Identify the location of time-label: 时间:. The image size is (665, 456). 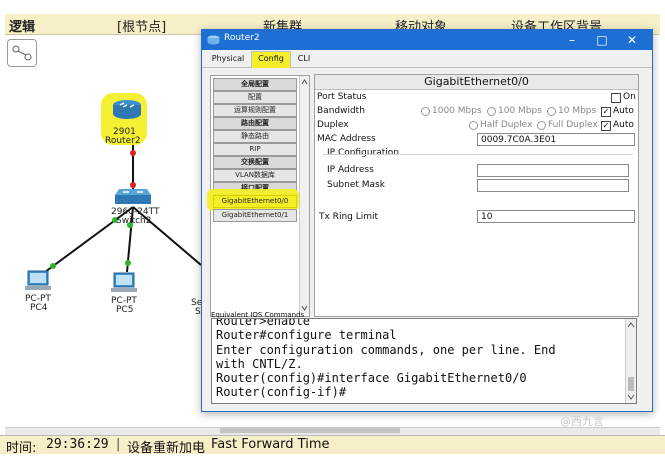
(21, 448).